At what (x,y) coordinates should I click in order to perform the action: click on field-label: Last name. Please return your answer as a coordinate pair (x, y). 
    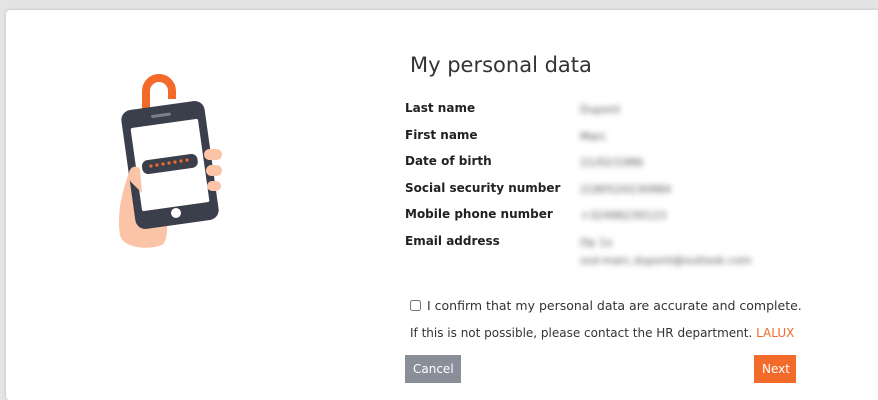
    Looking at the image, I should click on (440, 108).